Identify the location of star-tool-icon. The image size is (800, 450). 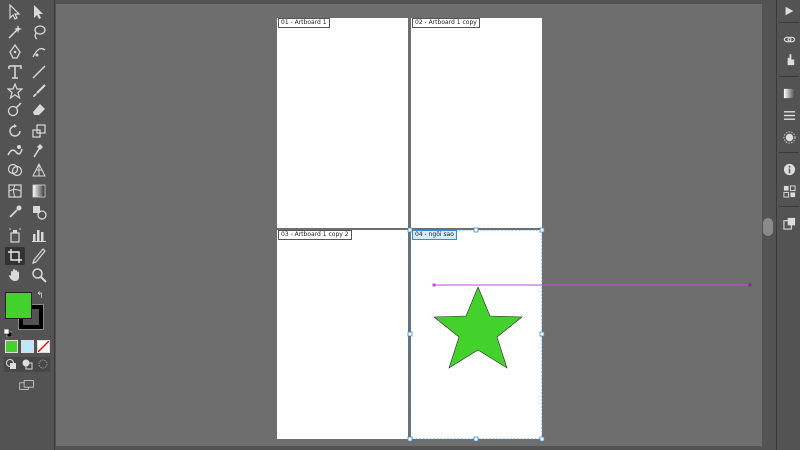
(15, 91).